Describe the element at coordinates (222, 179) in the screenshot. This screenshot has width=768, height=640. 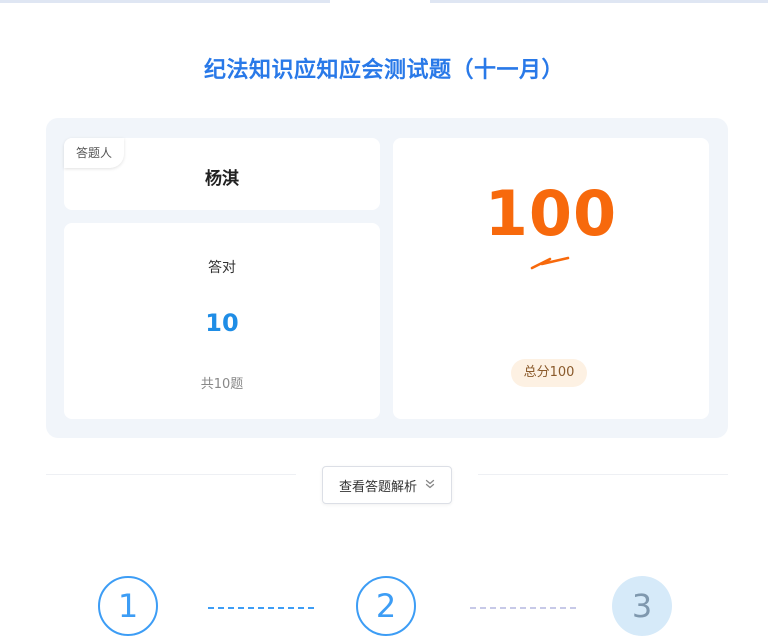
I see `responder-name: 杨淇` at that location.